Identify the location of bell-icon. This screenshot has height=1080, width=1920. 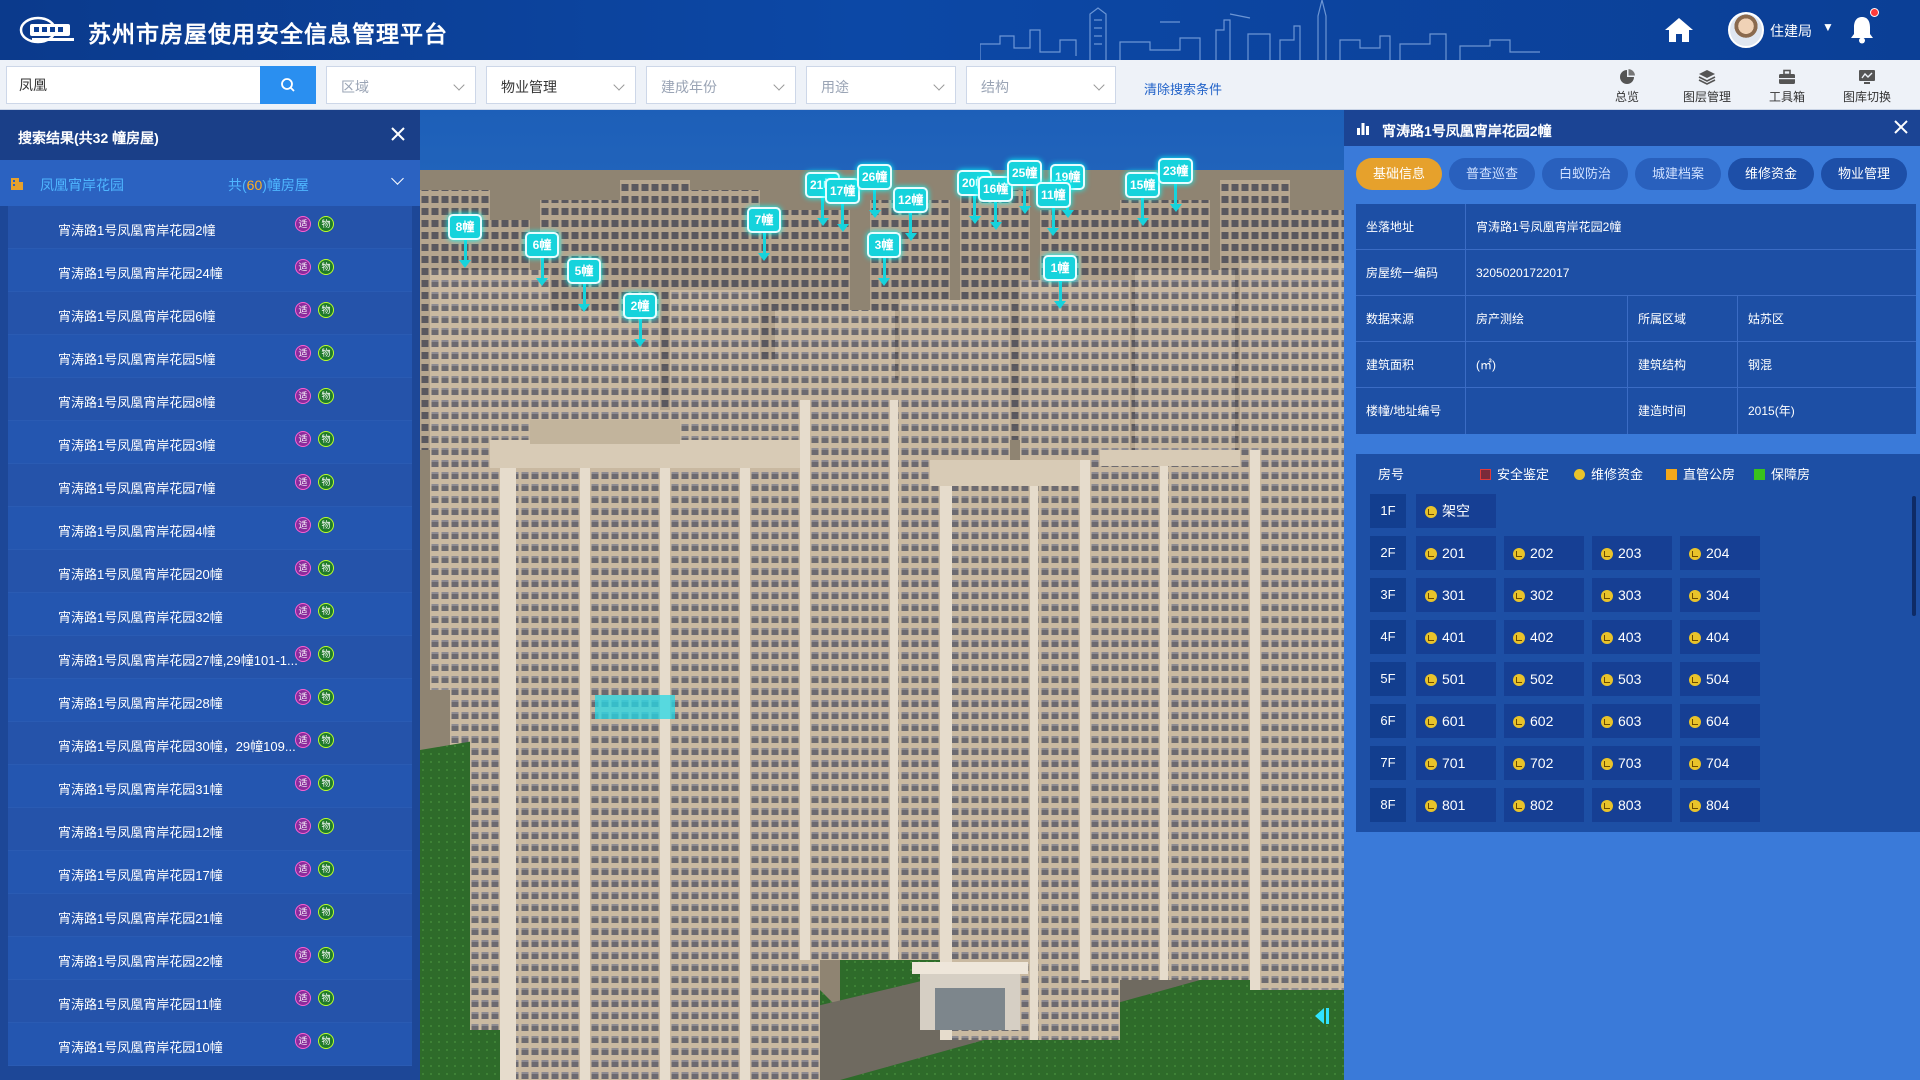
(1862, 29).